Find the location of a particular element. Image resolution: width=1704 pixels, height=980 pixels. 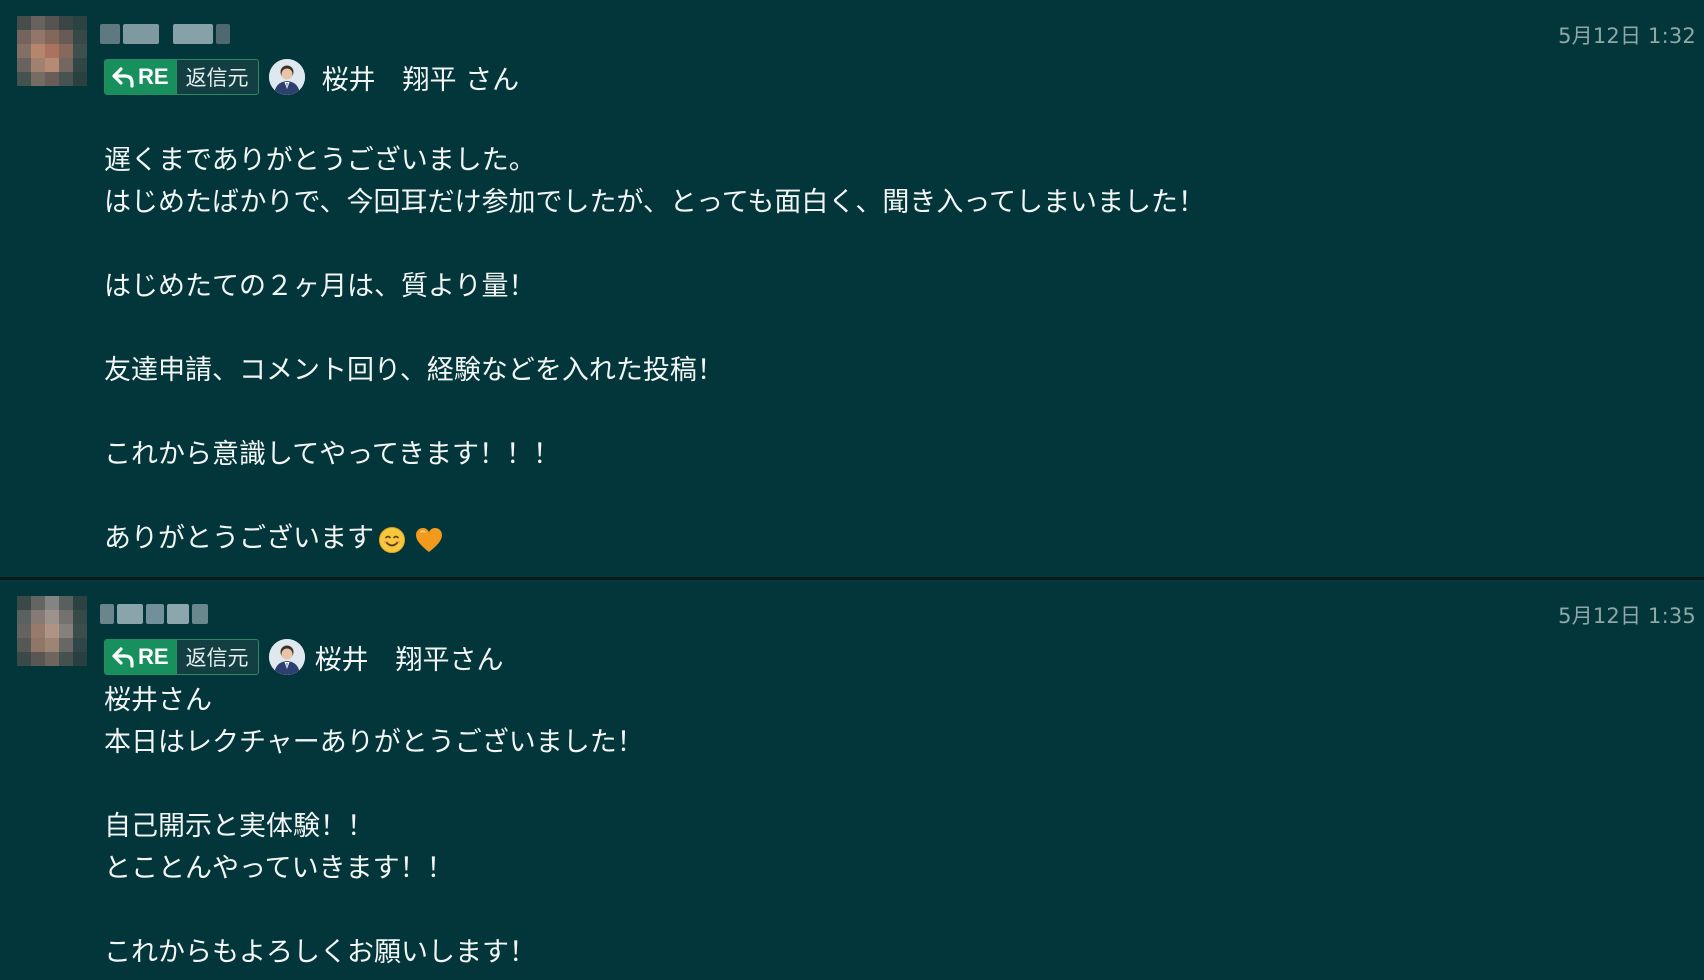

reply-reference: RE 返信元 桜井 翔平さん is located at coordinates (304, 657).